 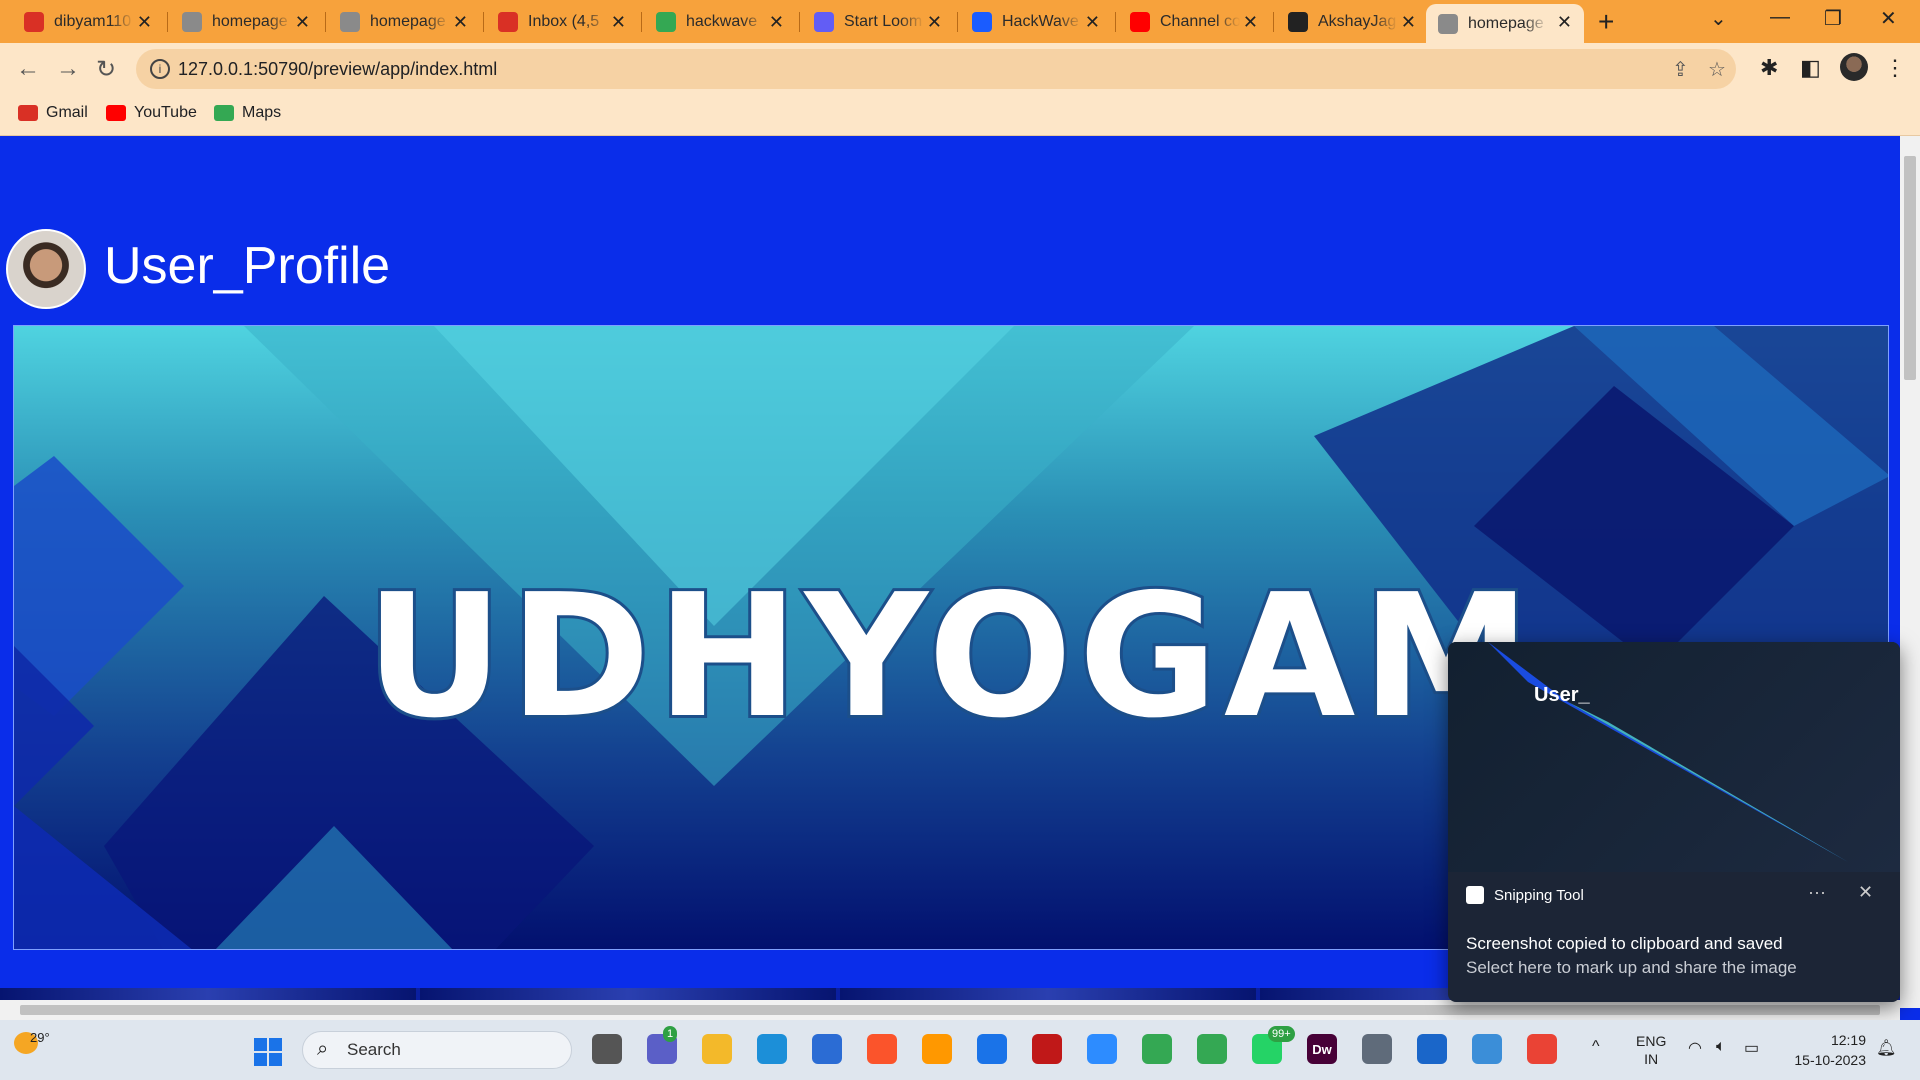 What do you see at coordinates (1036, 22) in the screenshot?
I see `tab: HackWave ✕` at bounding box center [1036, 22].